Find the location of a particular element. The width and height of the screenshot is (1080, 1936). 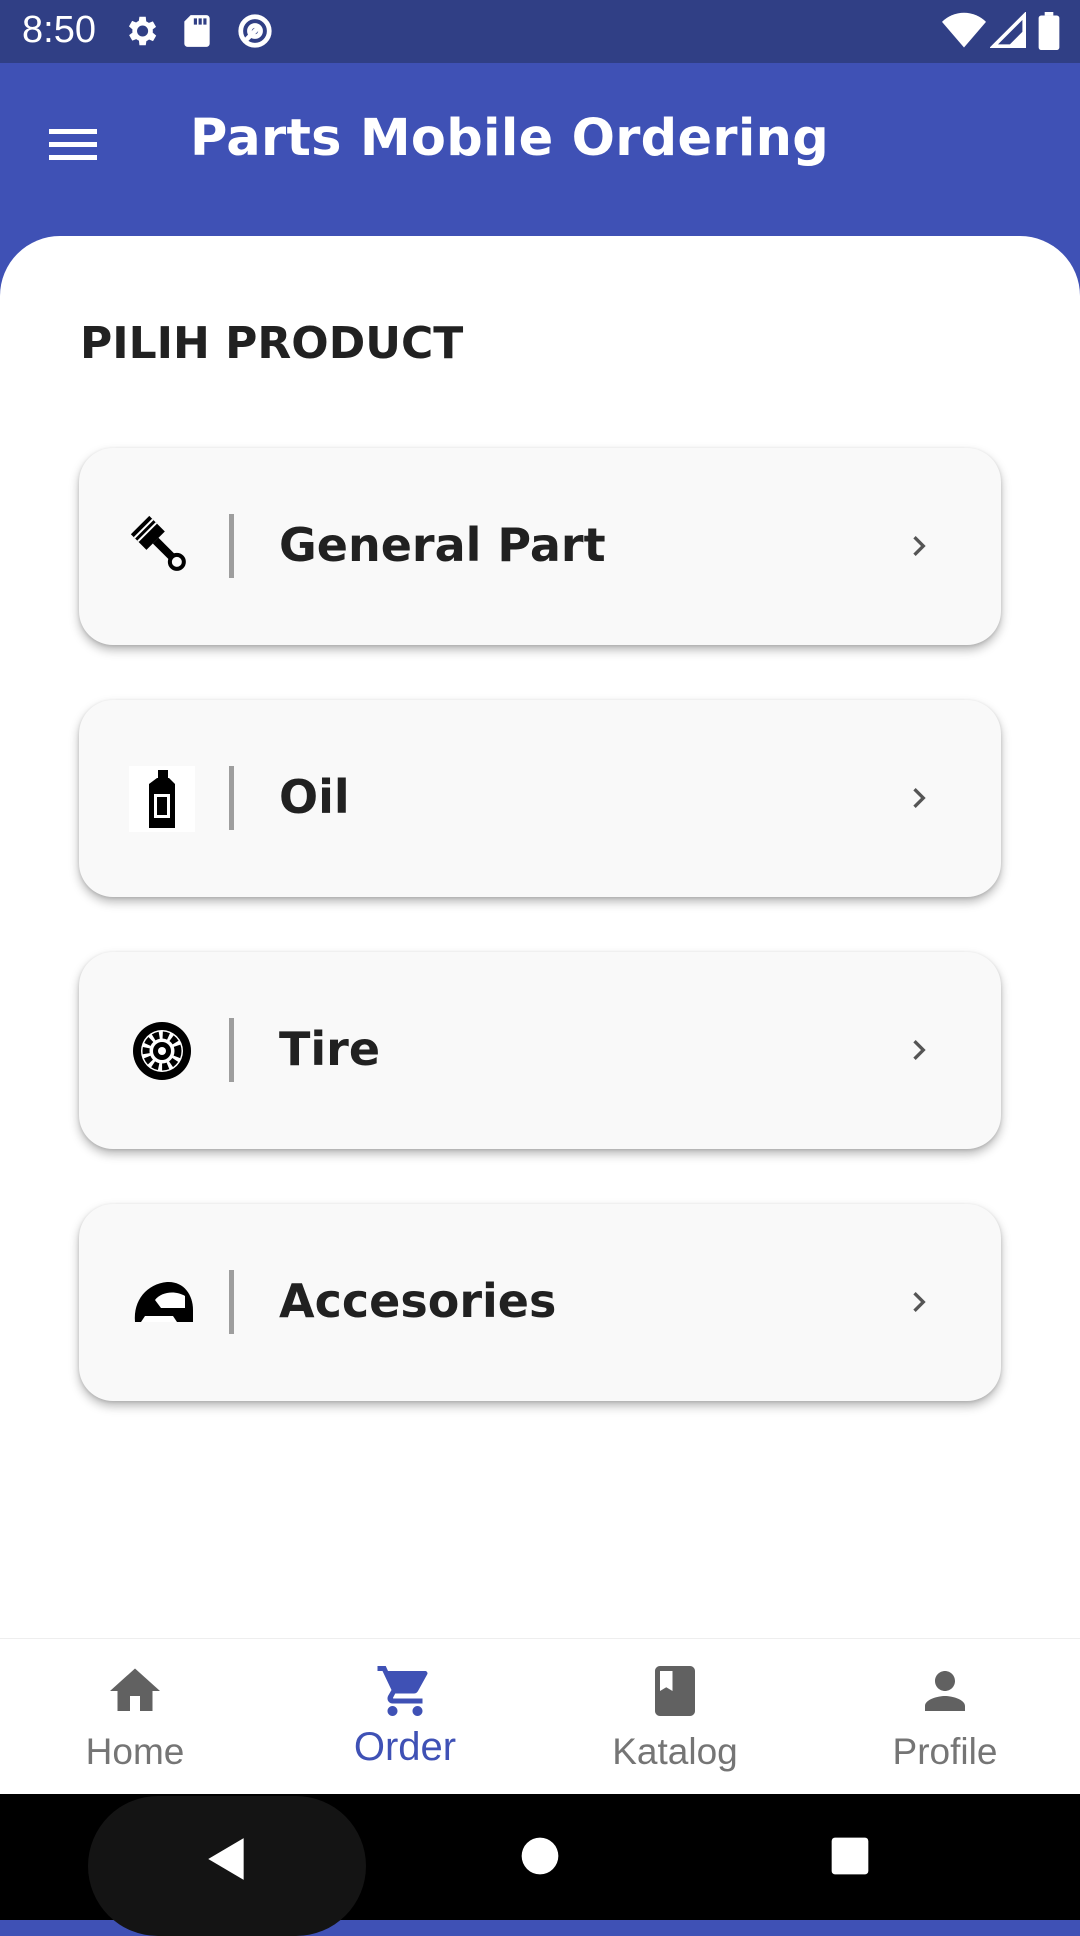

oil-bottle-icon is located at coordinates (162, 799).